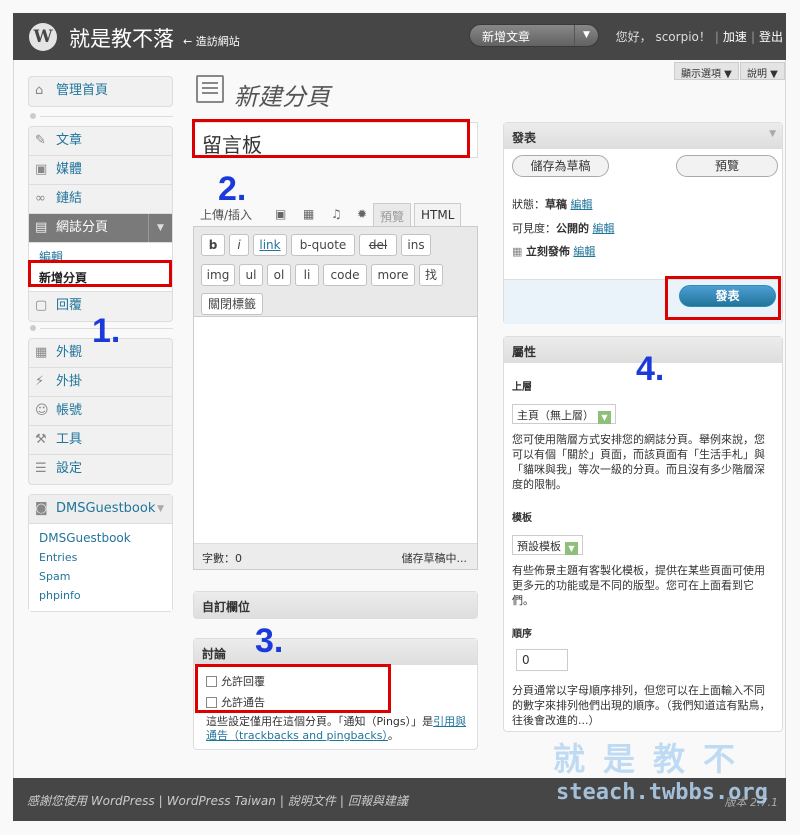 The image size is (800, 835). What do you see at coordinates (41, 439) in the screenshot?
I see `tools-icon: ⚒` at bounding box center [41, 439].